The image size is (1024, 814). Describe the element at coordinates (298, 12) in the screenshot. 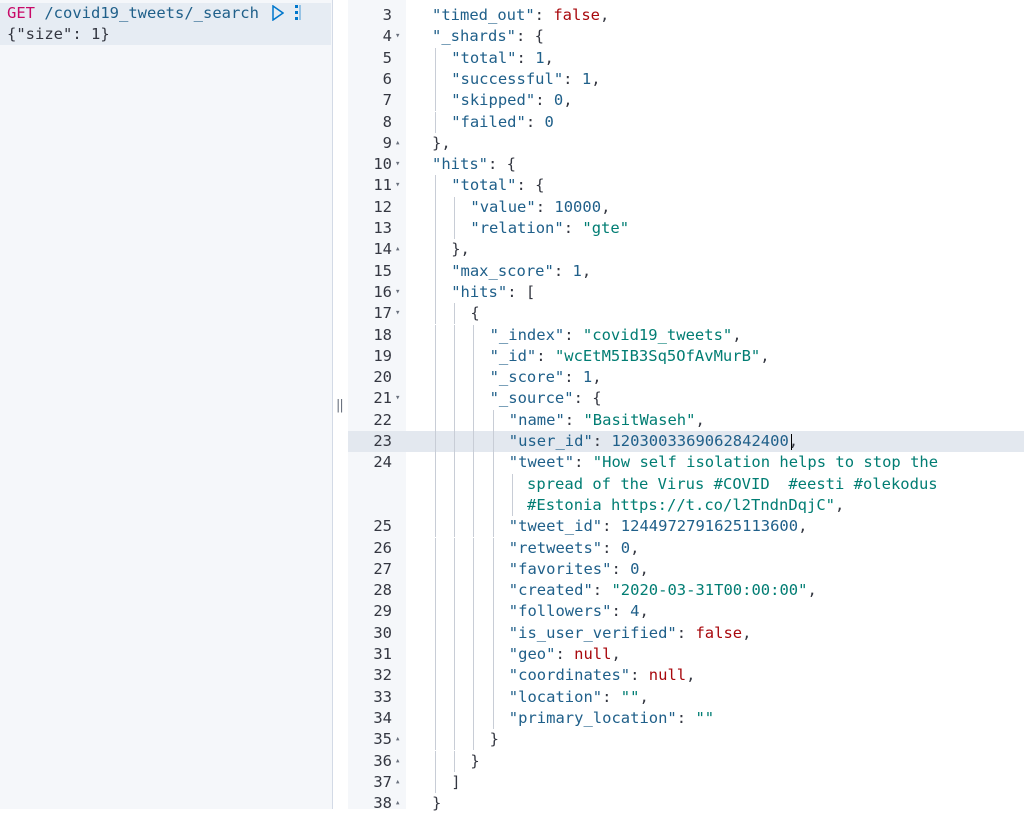

I see `more-actions-icon` at that location.